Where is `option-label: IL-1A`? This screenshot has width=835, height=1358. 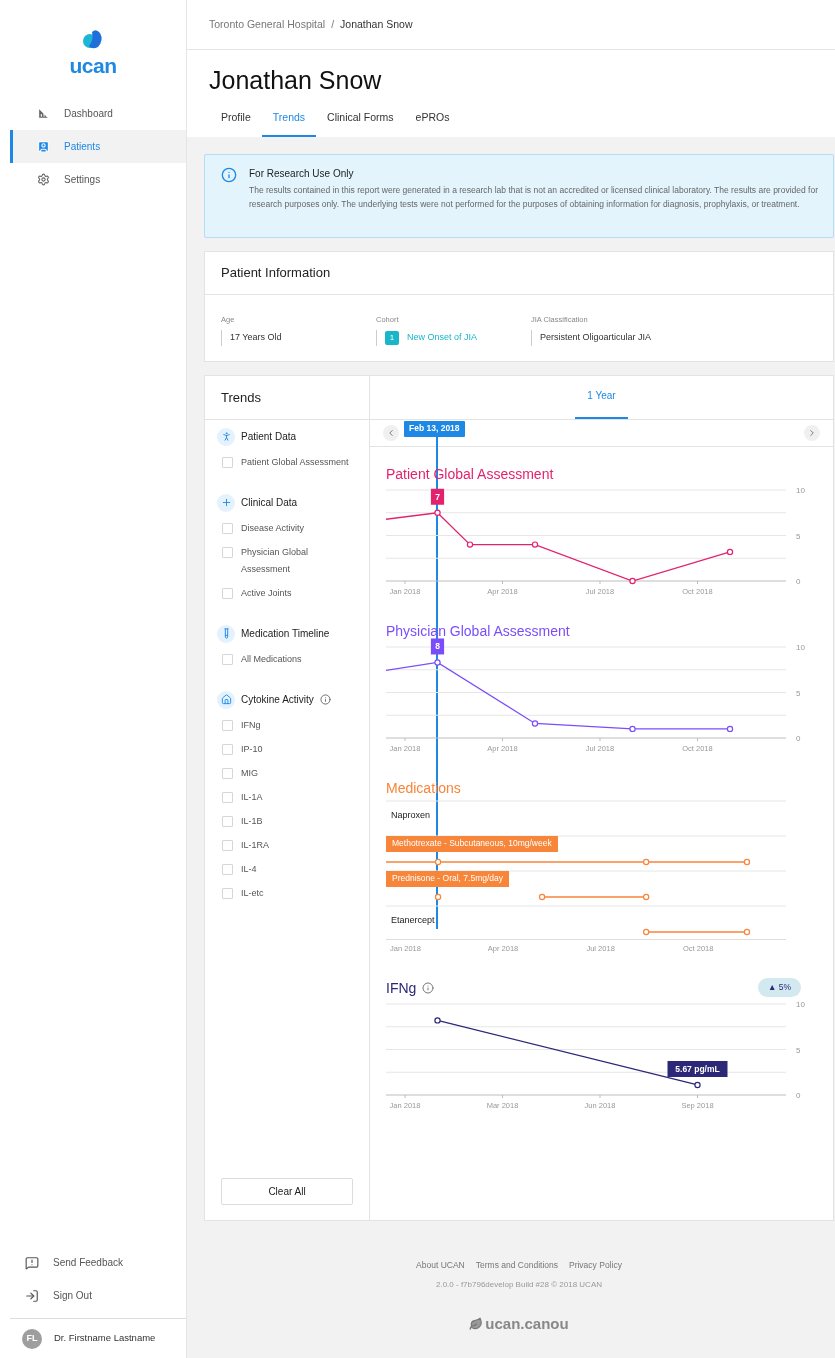 option-label: IL-1A is located at coordinates (252, 797).